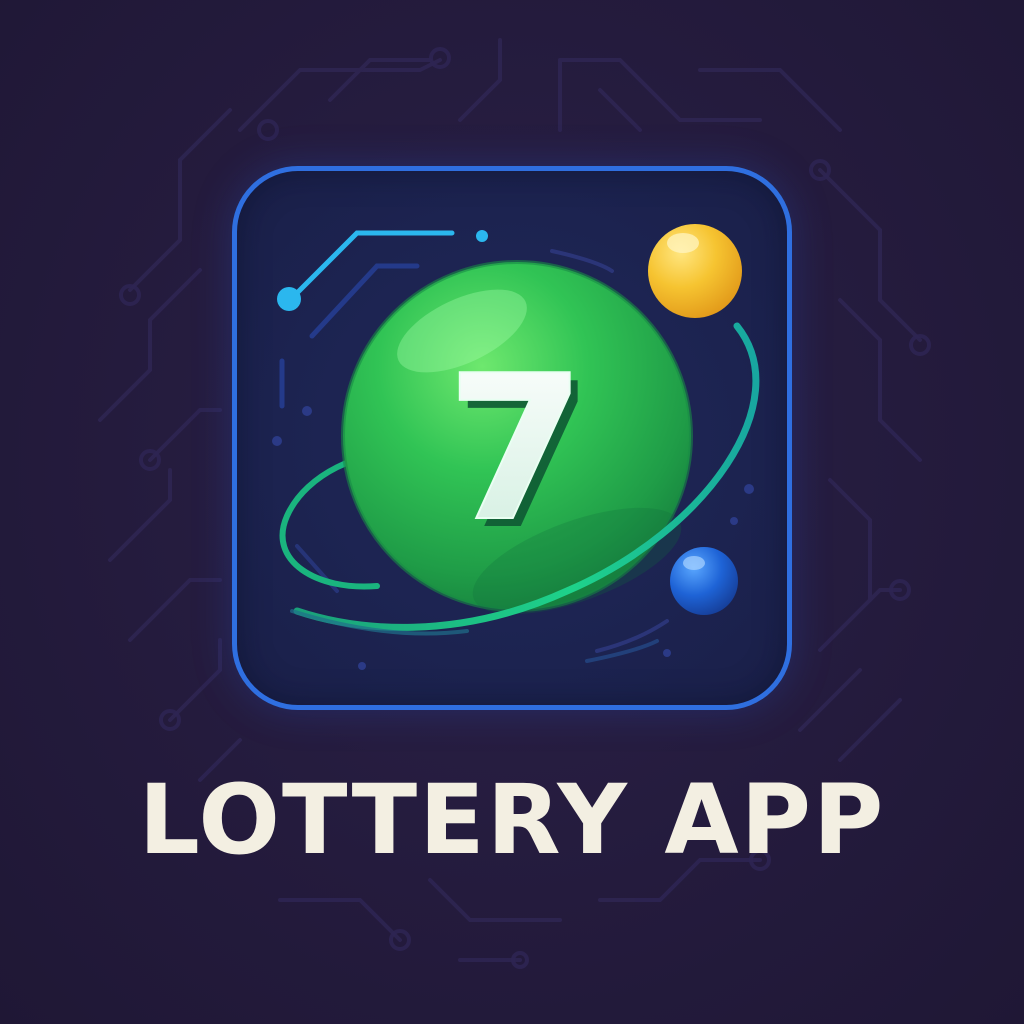 This screenshot has height=1024, width=1024. I want to click on app-title: LOTTERY APP, so click(512, 820).